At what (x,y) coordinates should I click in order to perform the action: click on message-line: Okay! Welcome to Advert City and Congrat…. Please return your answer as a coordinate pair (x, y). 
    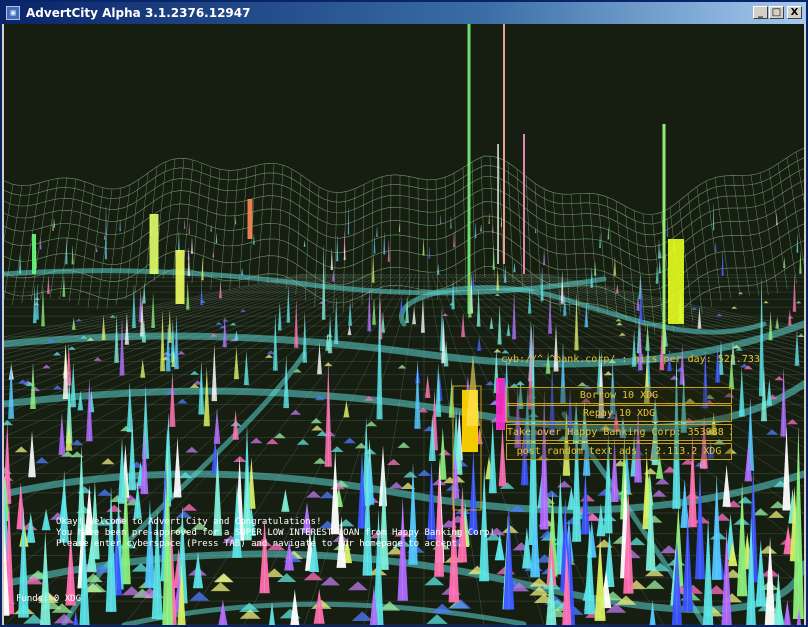
    Looking at the image, I should click on (189, 522).